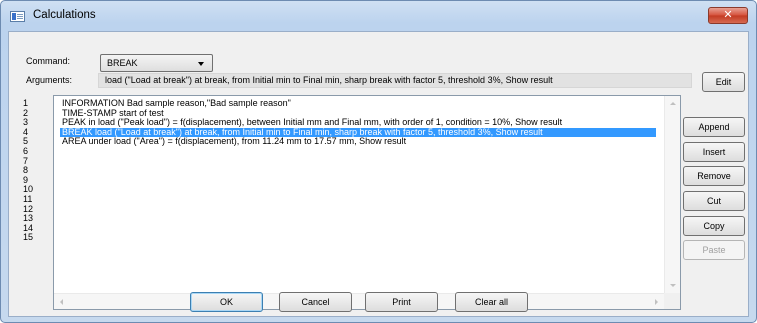  I want to click on append-button: Append, so click(714, 127).